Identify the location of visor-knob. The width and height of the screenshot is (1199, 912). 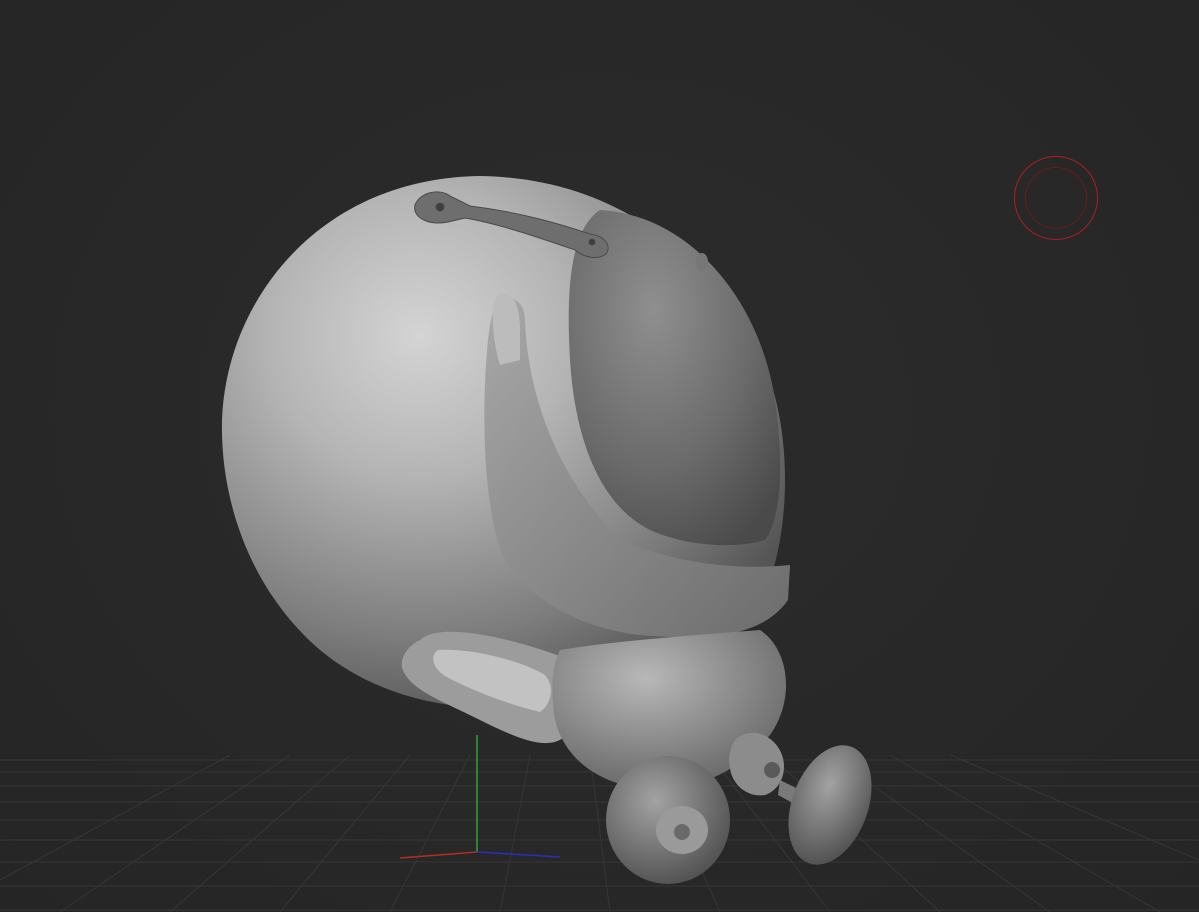
(702, 262).